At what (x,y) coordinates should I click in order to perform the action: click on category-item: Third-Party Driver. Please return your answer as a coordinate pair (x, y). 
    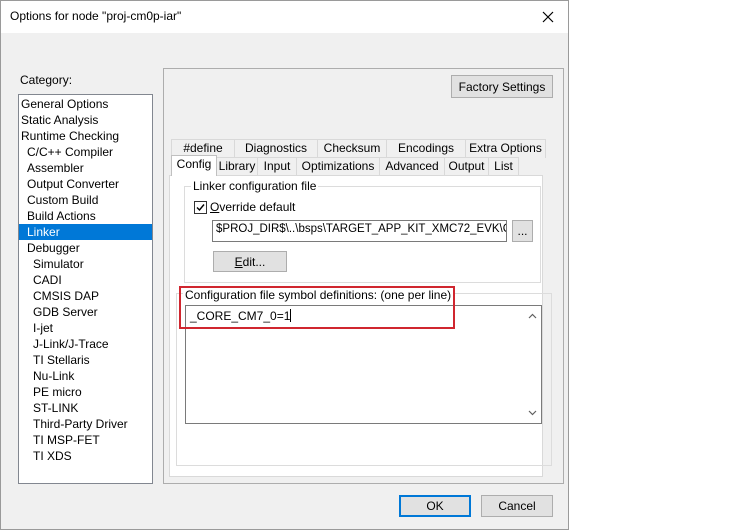
    Looking at the image, I should click on (85, 424).